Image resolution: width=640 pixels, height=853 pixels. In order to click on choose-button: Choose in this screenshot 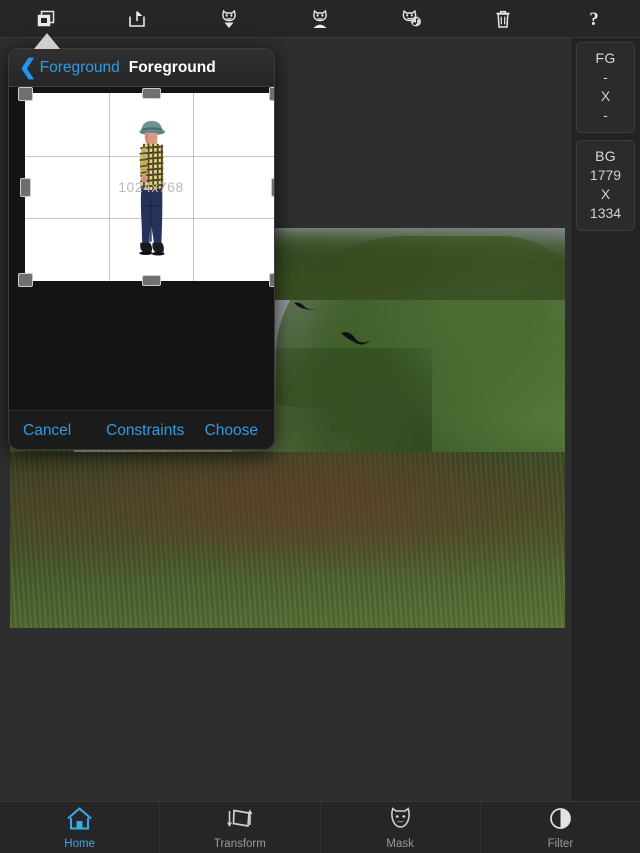, I will do `click(231, 431)`.